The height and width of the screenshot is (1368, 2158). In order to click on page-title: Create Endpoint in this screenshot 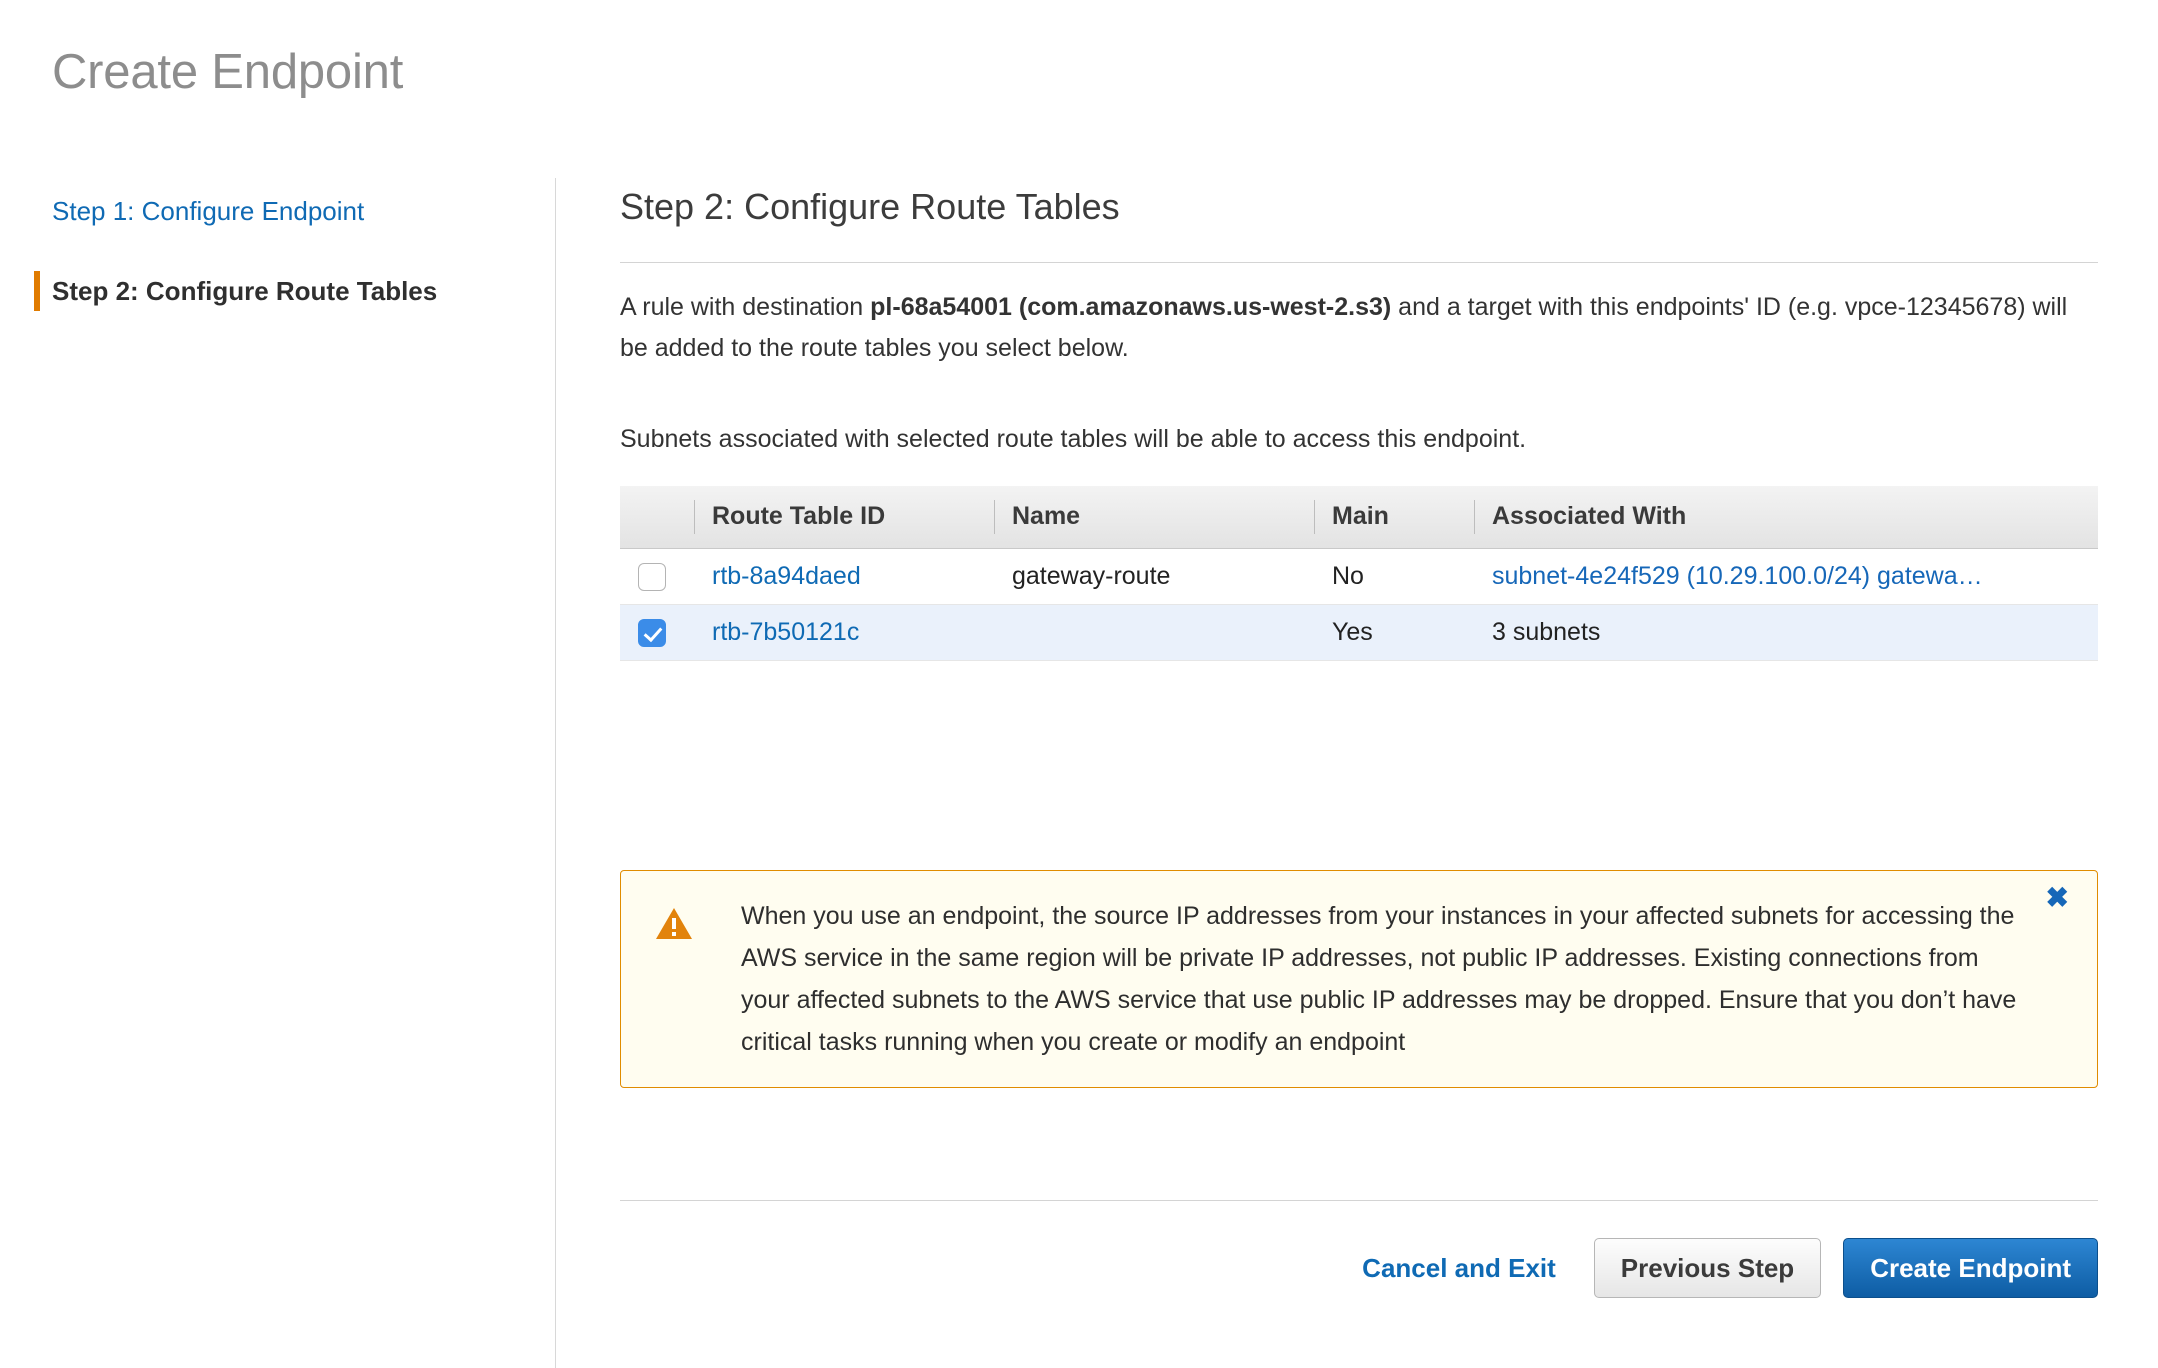, I will do `click(228, 72)`.